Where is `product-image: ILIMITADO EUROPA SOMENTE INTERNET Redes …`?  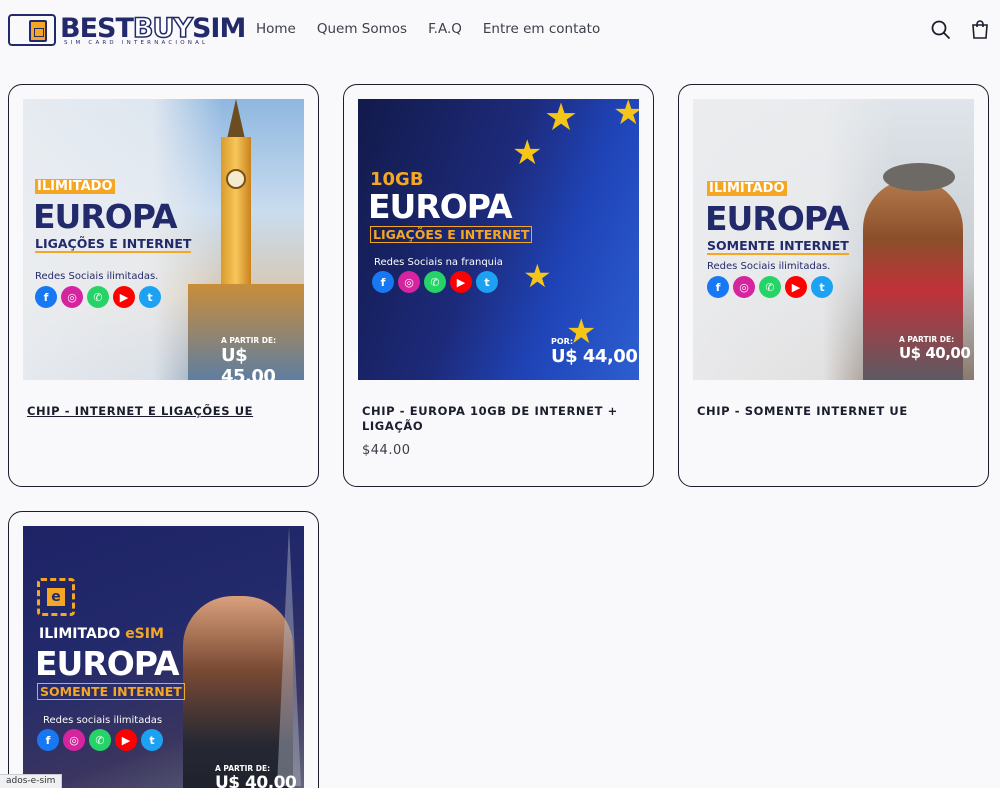 product-image: ILIMITADO EUROPA SOMENTE INTERNET Redes … is located at coordinates (833, 239).